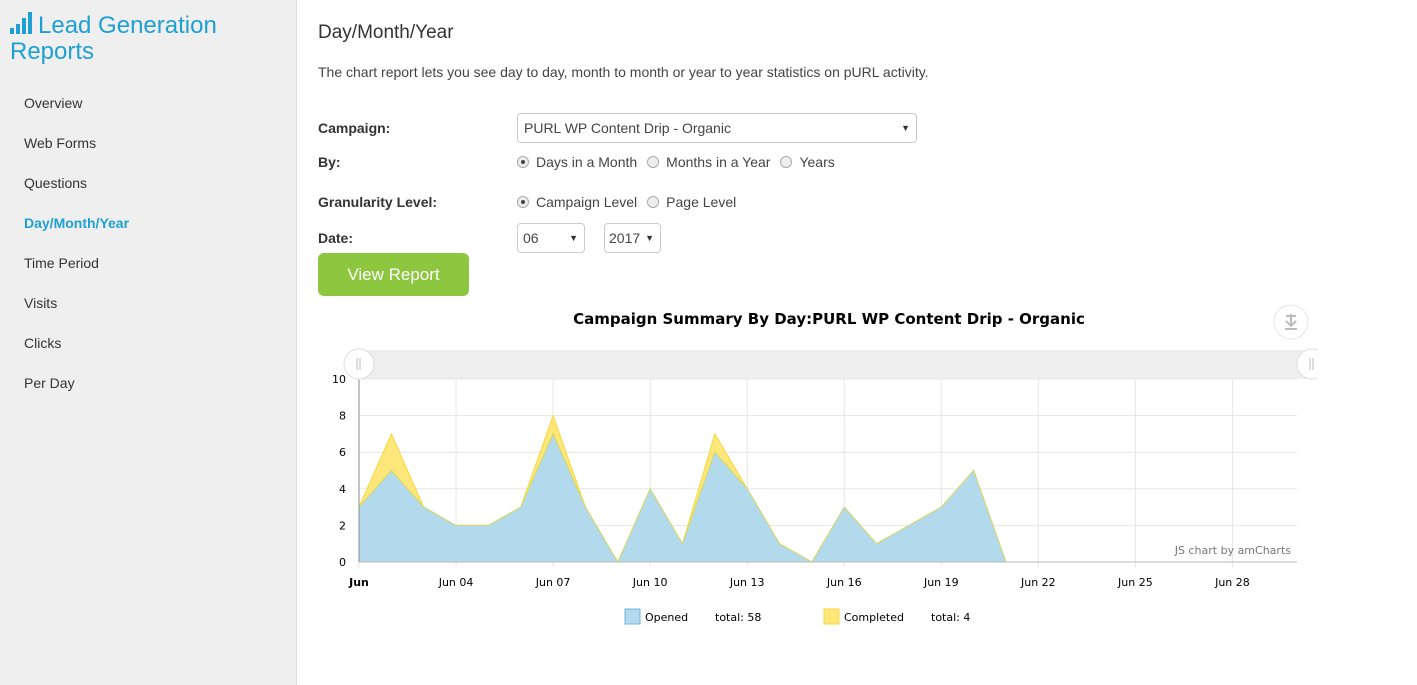  I want to click on sidebar-item-web-forms: Web Forms, so click(76, 152).